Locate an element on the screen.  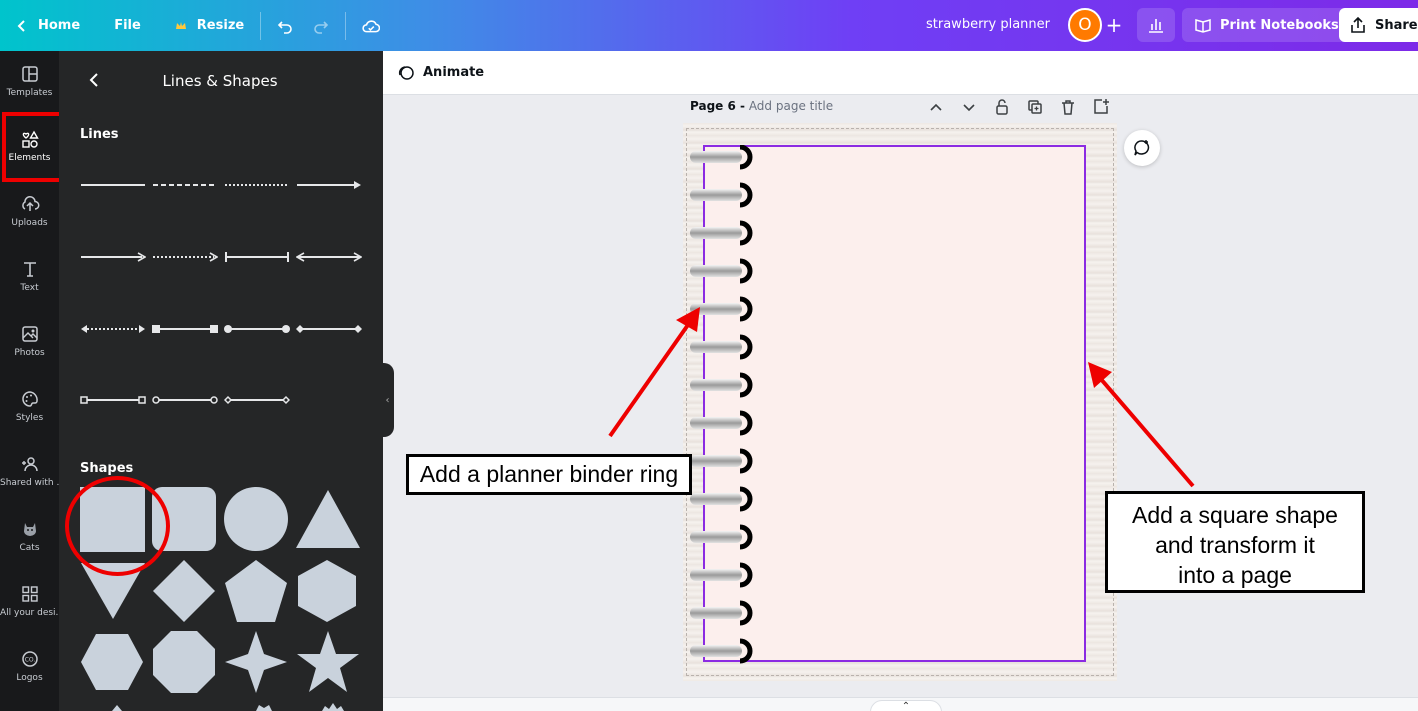
line-hollow-square-ends is located at coordinates (113, 400).